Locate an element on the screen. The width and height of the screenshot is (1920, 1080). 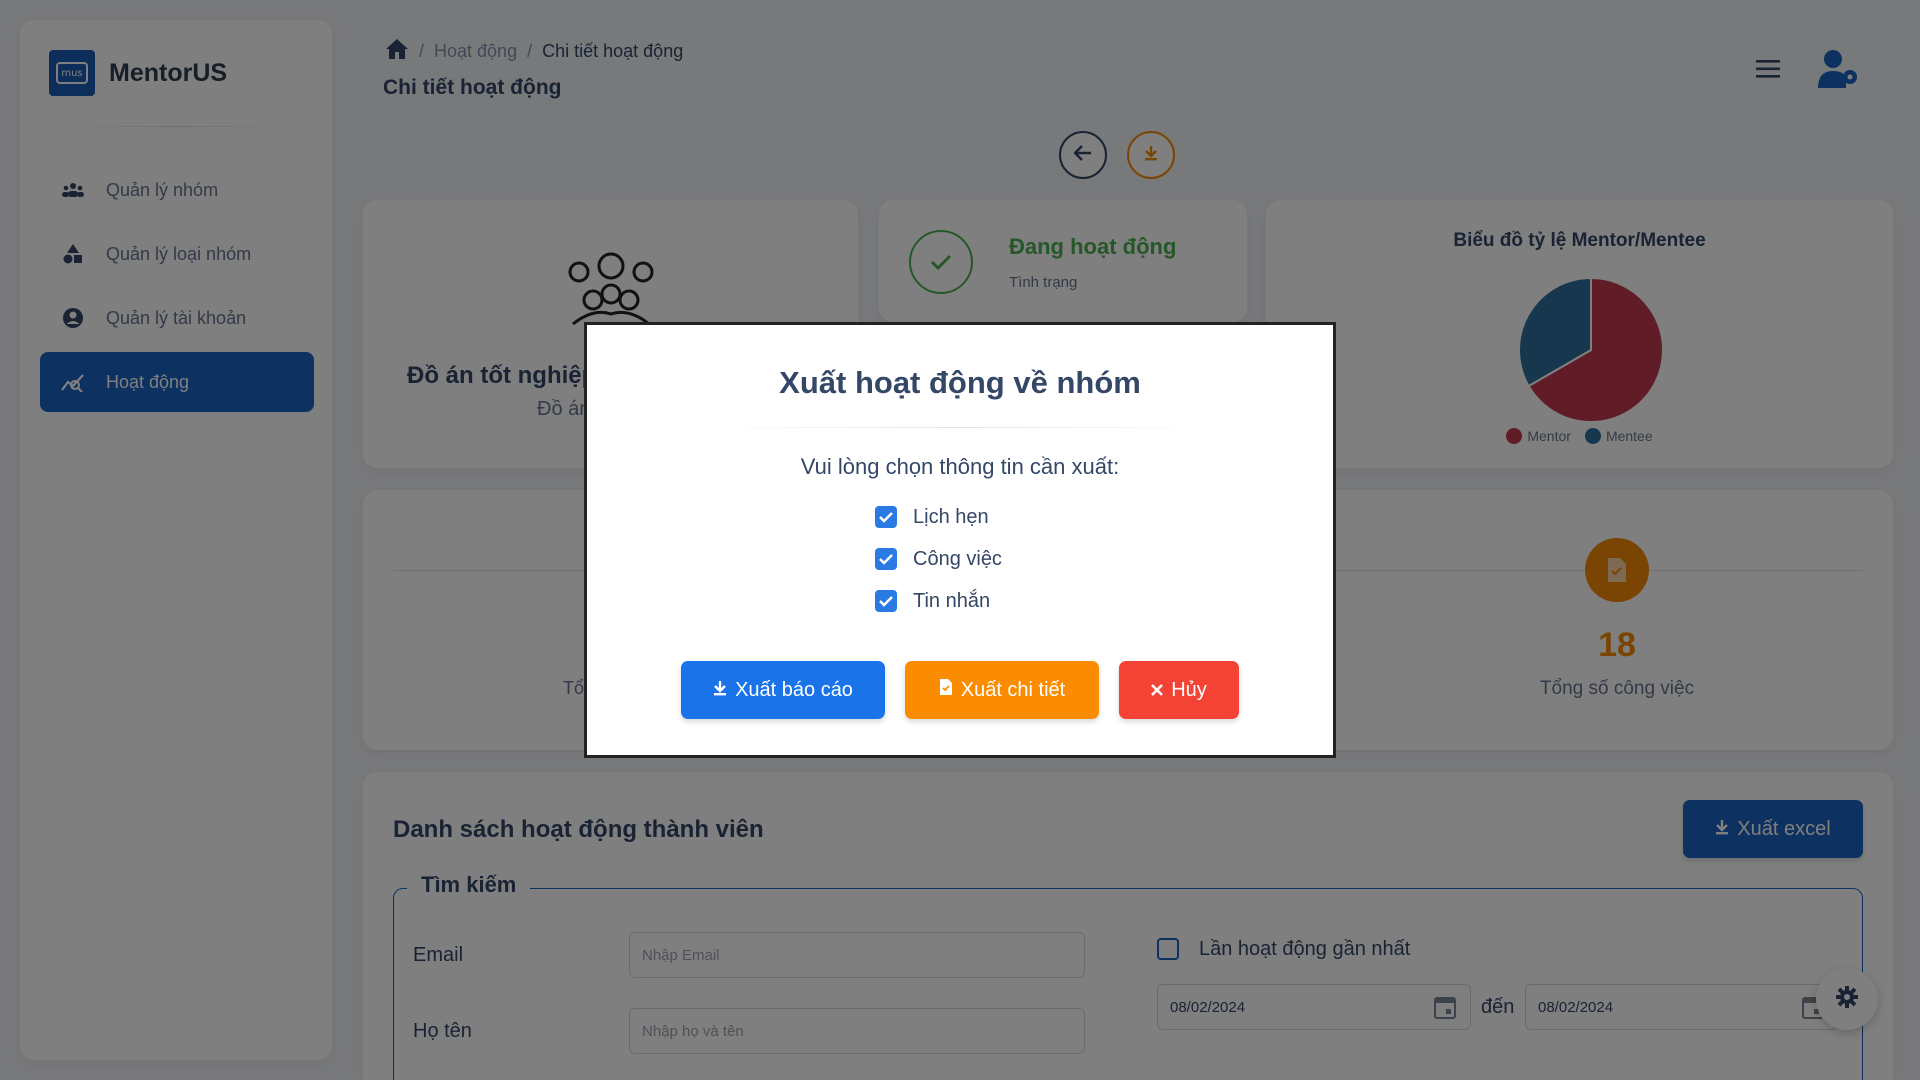
cancel-label: Hủy is located at coordinates (1189, 689).